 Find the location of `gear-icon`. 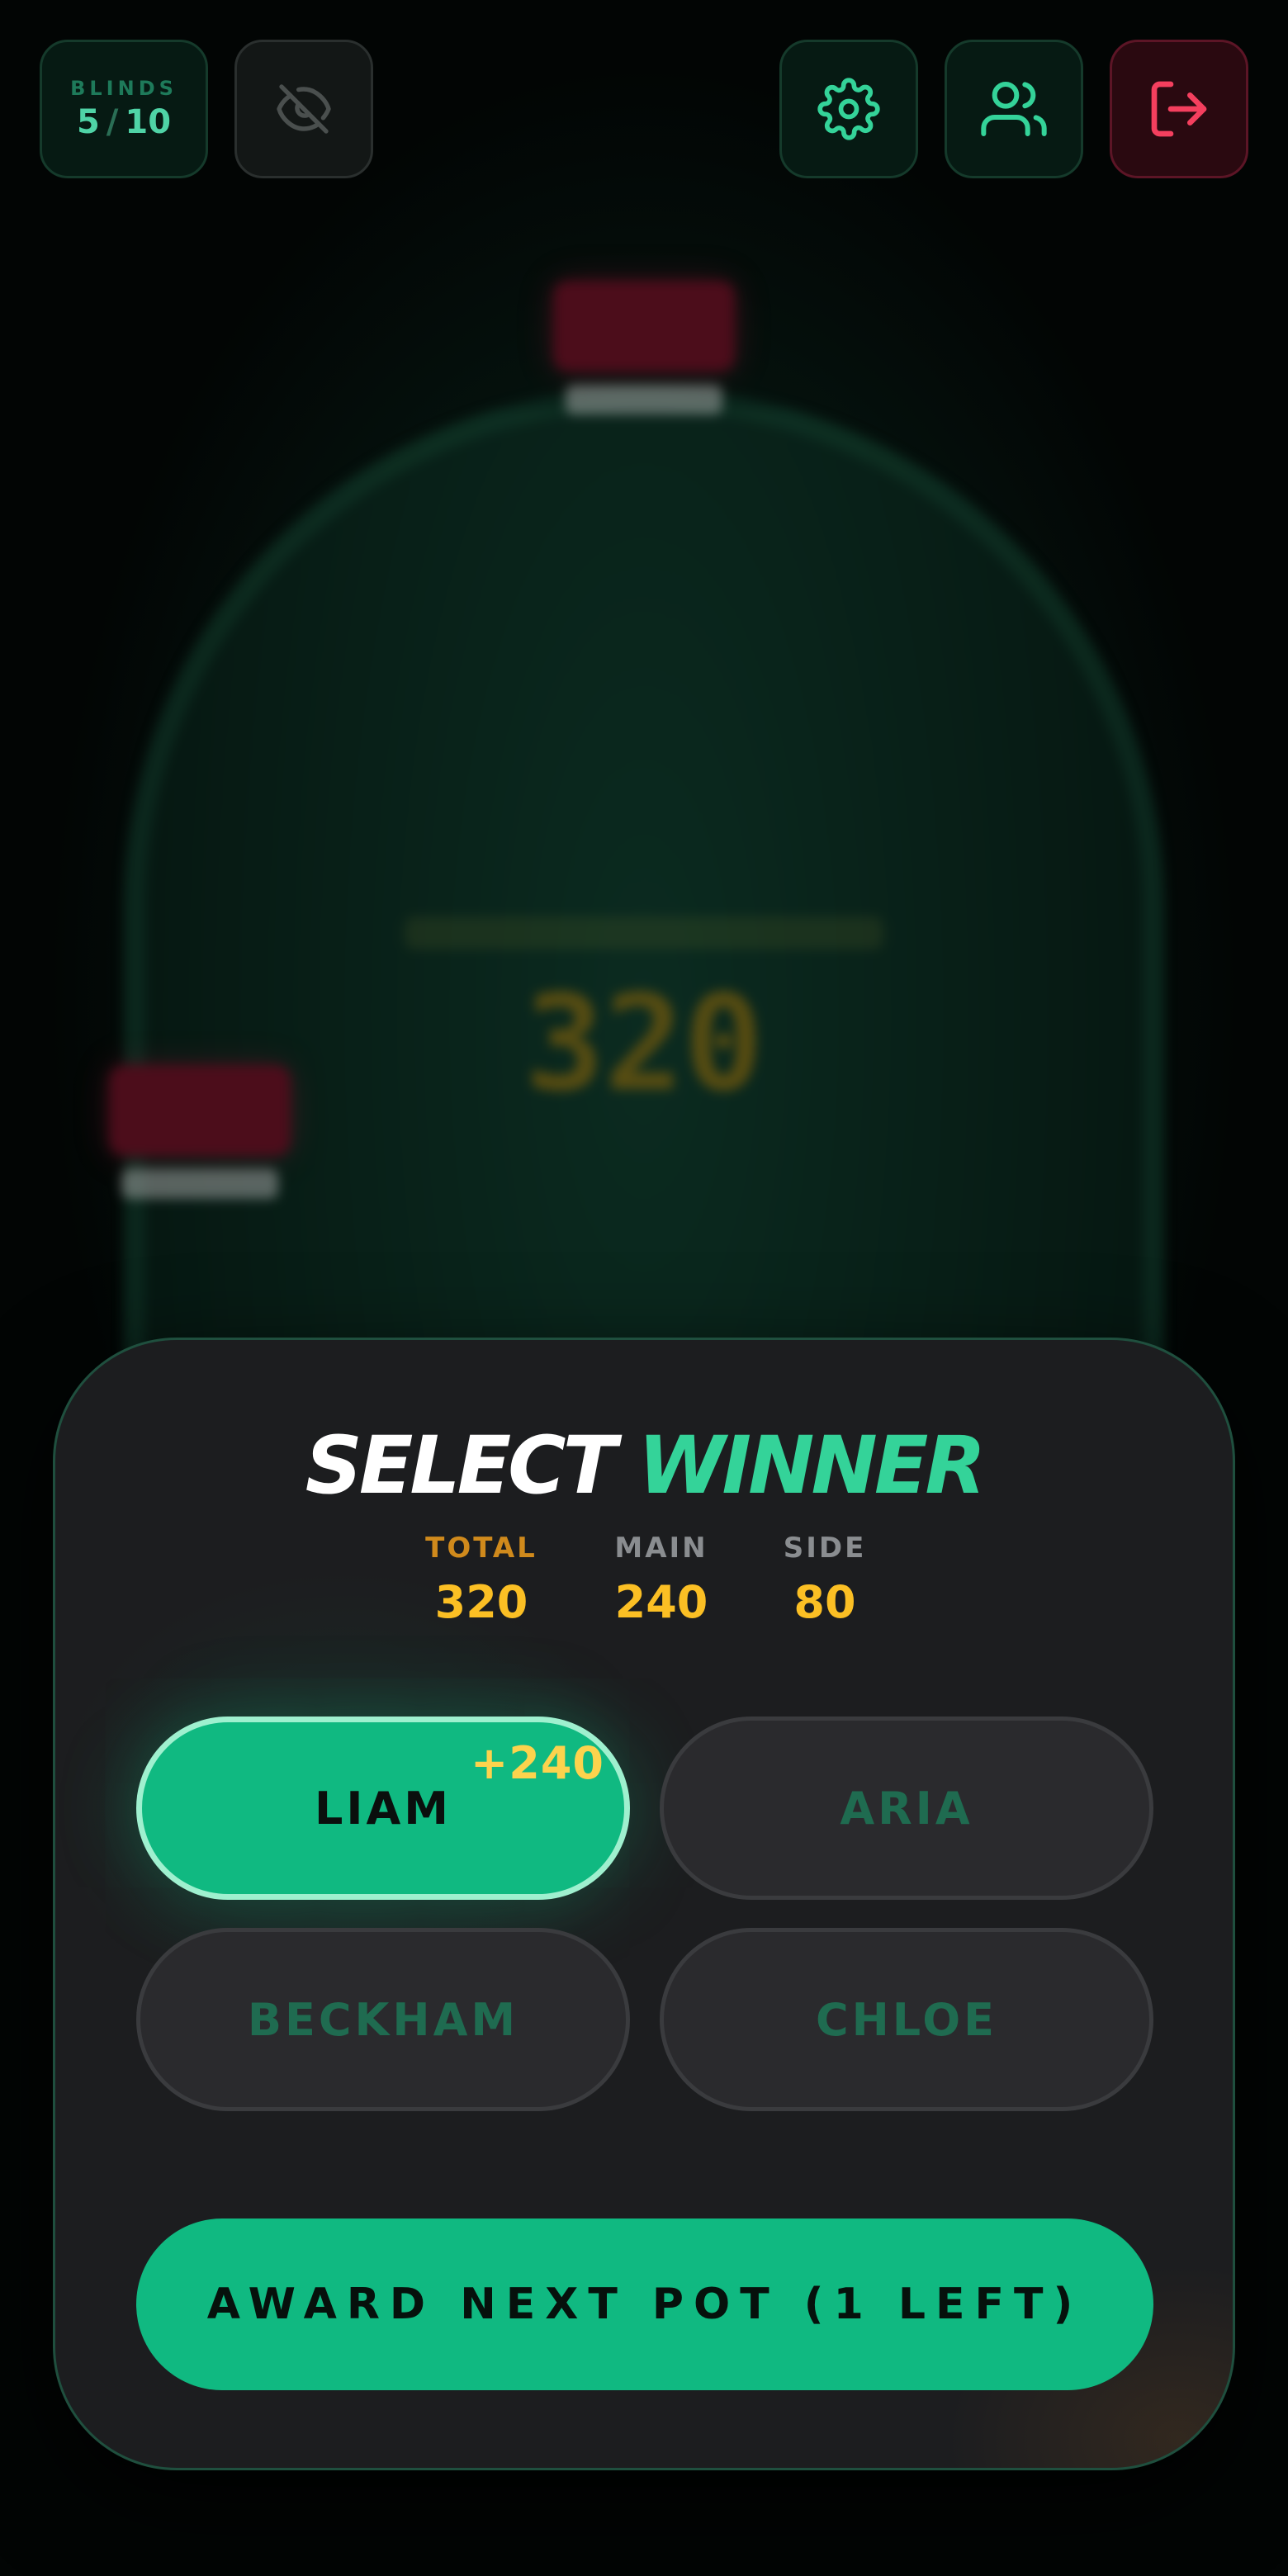

gear-icon is located at coordinates (848, 109).